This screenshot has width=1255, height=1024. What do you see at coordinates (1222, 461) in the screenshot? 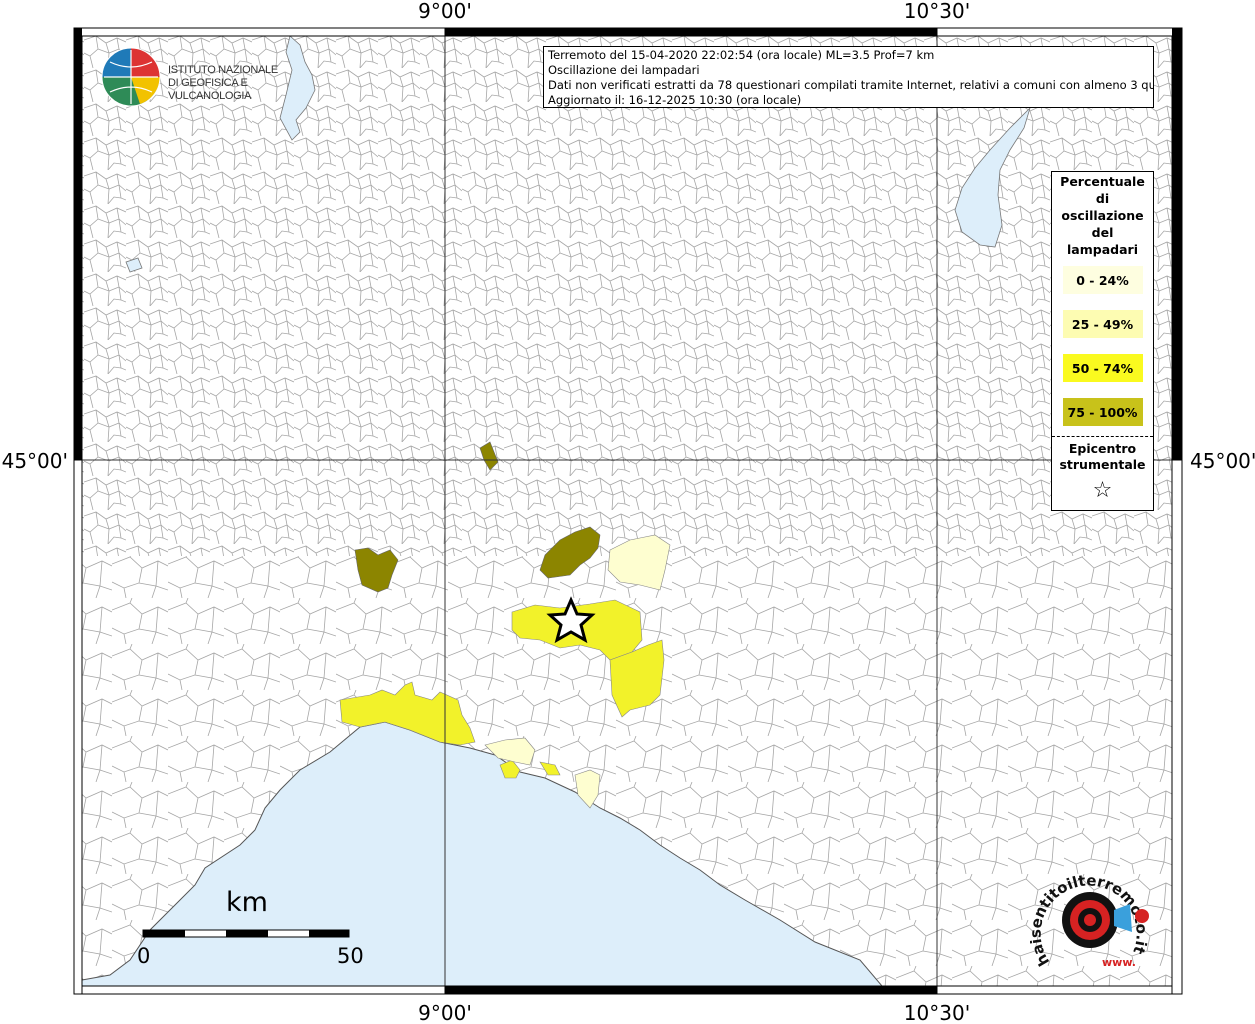
I see `lat-label-right: 45°00'` at bounding box center [1222, 461].